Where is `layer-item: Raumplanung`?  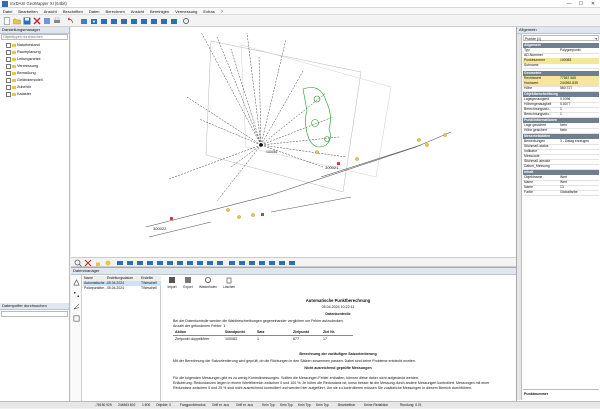
layer-item: Raumplanung is located at coordinates (23, 52).